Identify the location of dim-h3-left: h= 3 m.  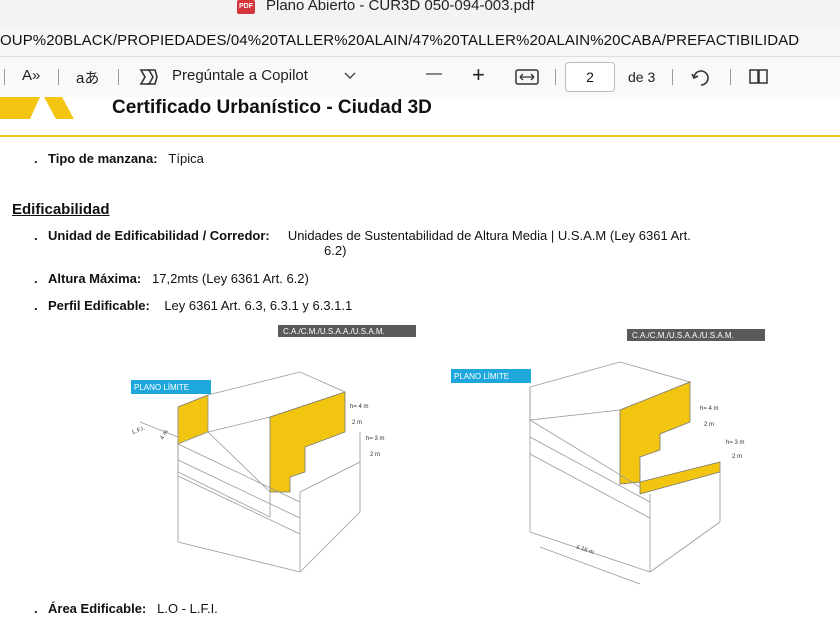
(375, 439).